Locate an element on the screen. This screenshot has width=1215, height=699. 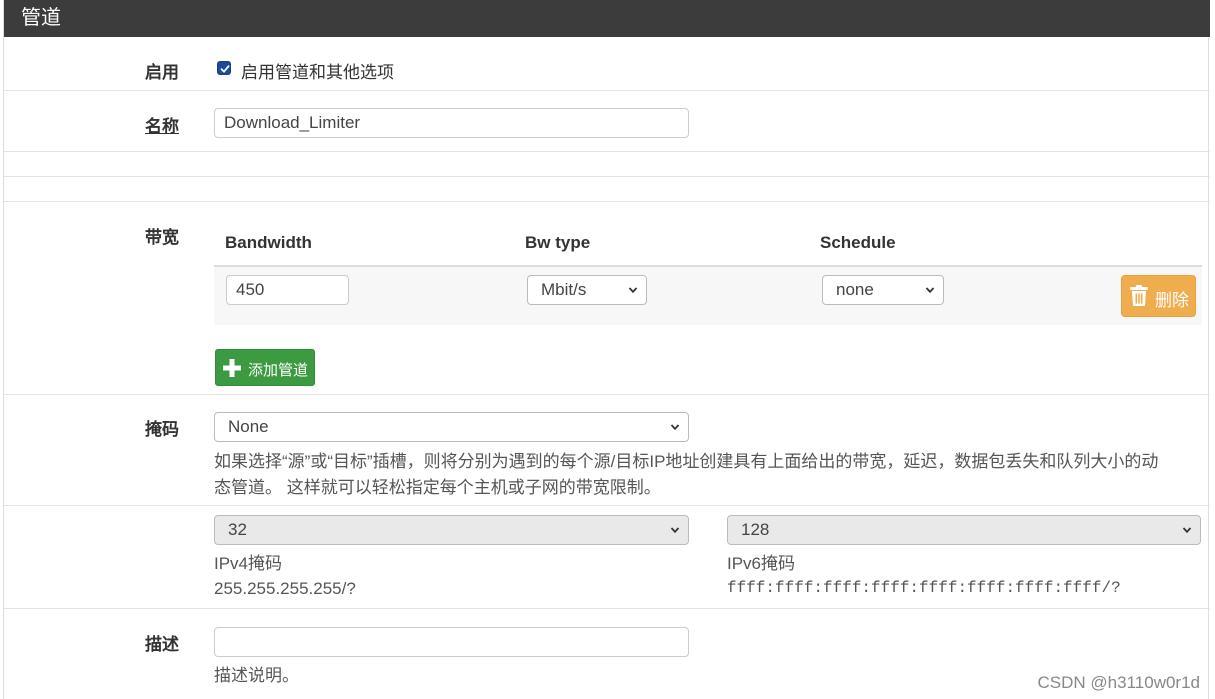
add-pipe-button: 添加管道 is located at coordinates (265, 367).